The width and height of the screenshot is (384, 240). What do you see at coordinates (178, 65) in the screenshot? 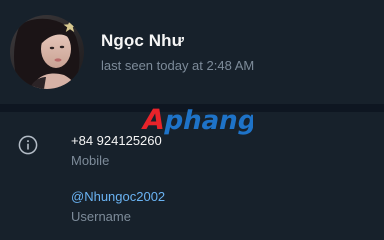
I see `last-seen-status: last seen today at 2:48 AM` at bounding box center [178, 65].